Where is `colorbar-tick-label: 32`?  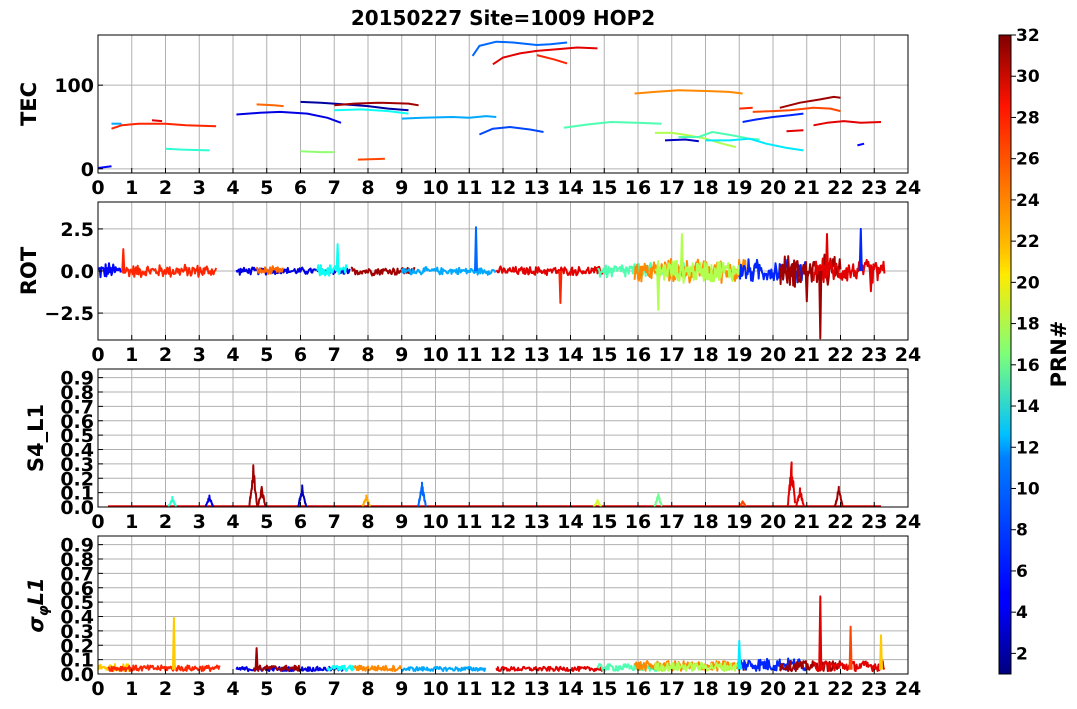
colorbar-tick-label: 32 is located at coordinates (1028, 36).